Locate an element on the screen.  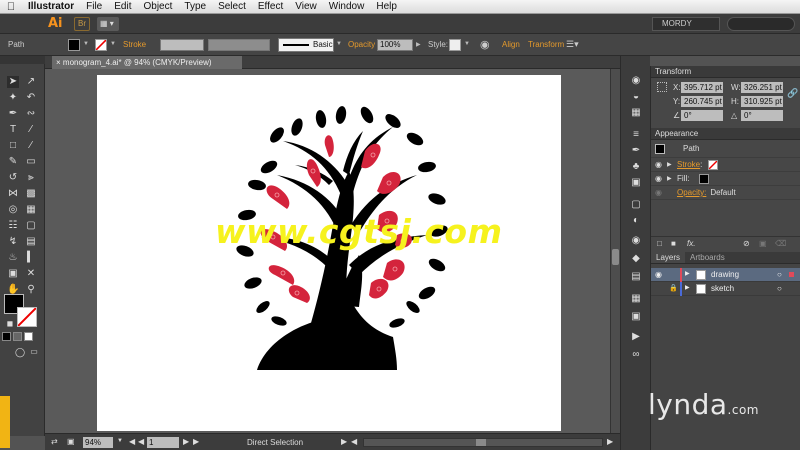
recolor-artwork-icon: ◉ is located at coordinates (485, 44).